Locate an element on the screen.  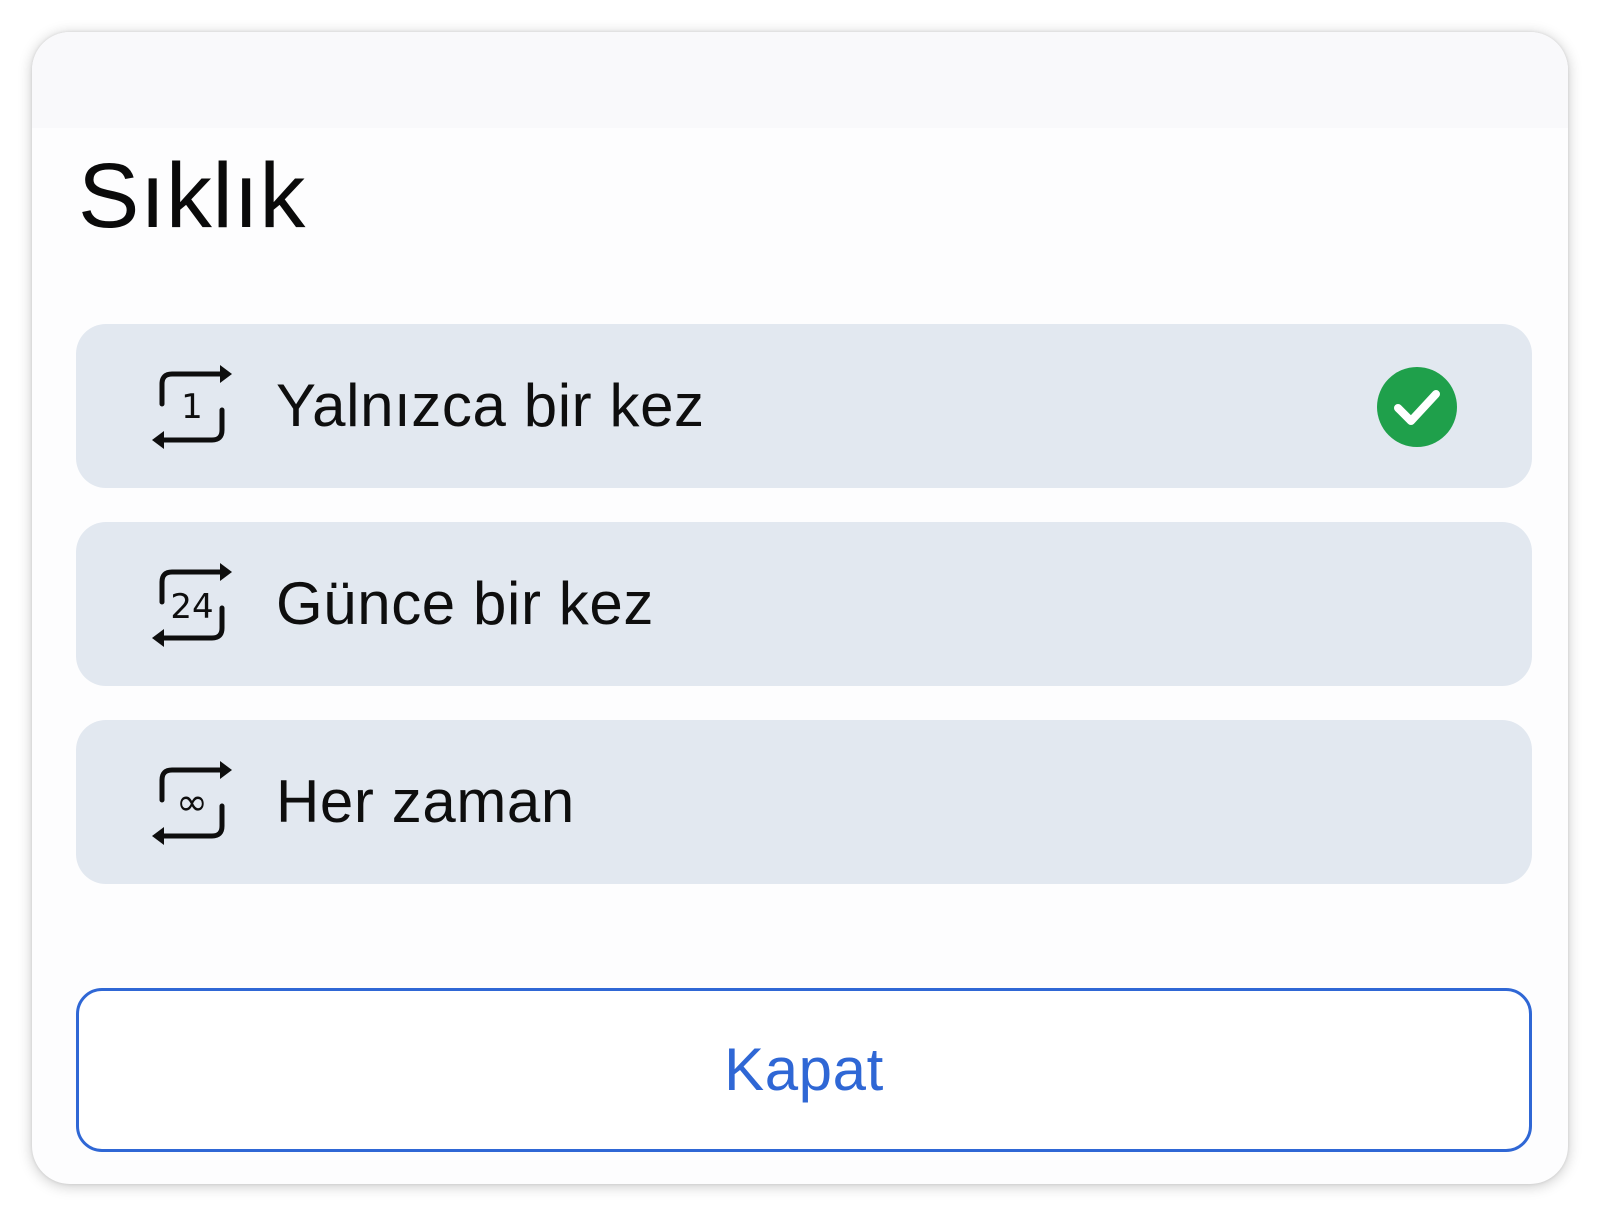
icon-glyph: ∞ is located at coordinates (192, 802).